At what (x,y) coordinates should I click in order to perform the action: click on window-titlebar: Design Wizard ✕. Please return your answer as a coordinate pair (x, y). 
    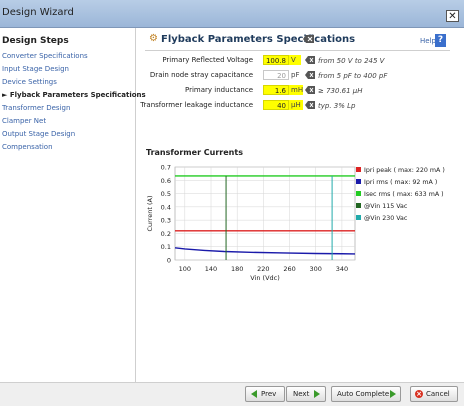
    Looking at the image, I should click on (232, 14).